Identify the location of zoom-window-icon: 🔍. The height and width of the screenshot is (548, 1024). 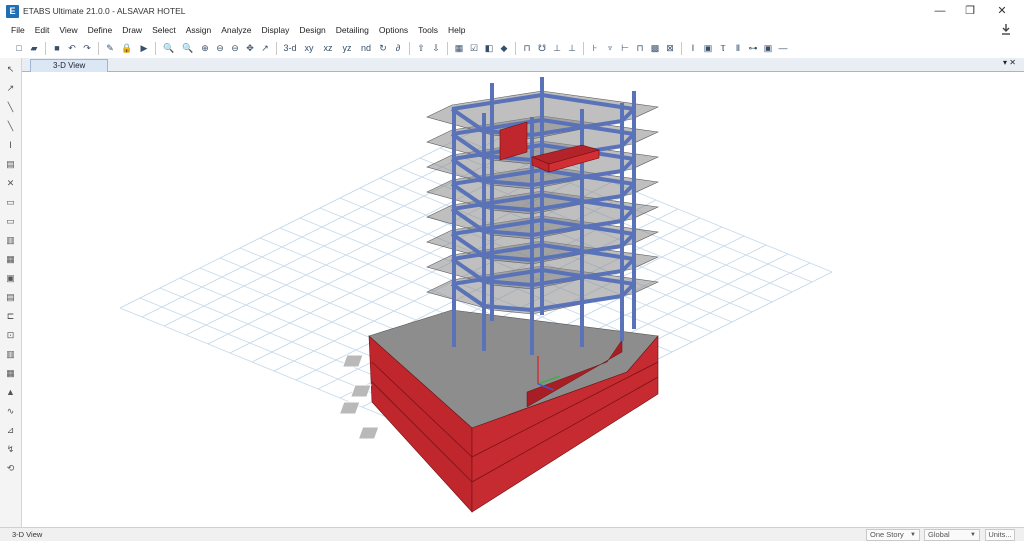
(169, 48).